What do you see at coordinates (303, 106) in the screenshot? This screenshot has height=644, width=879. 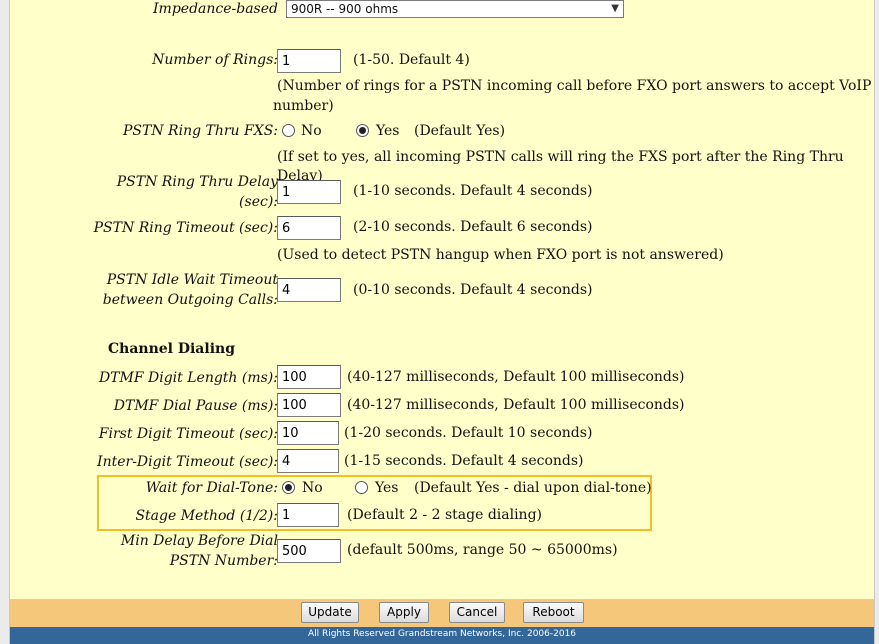 I see `rings-note-line2: number)` at bounding box center [303, 106].